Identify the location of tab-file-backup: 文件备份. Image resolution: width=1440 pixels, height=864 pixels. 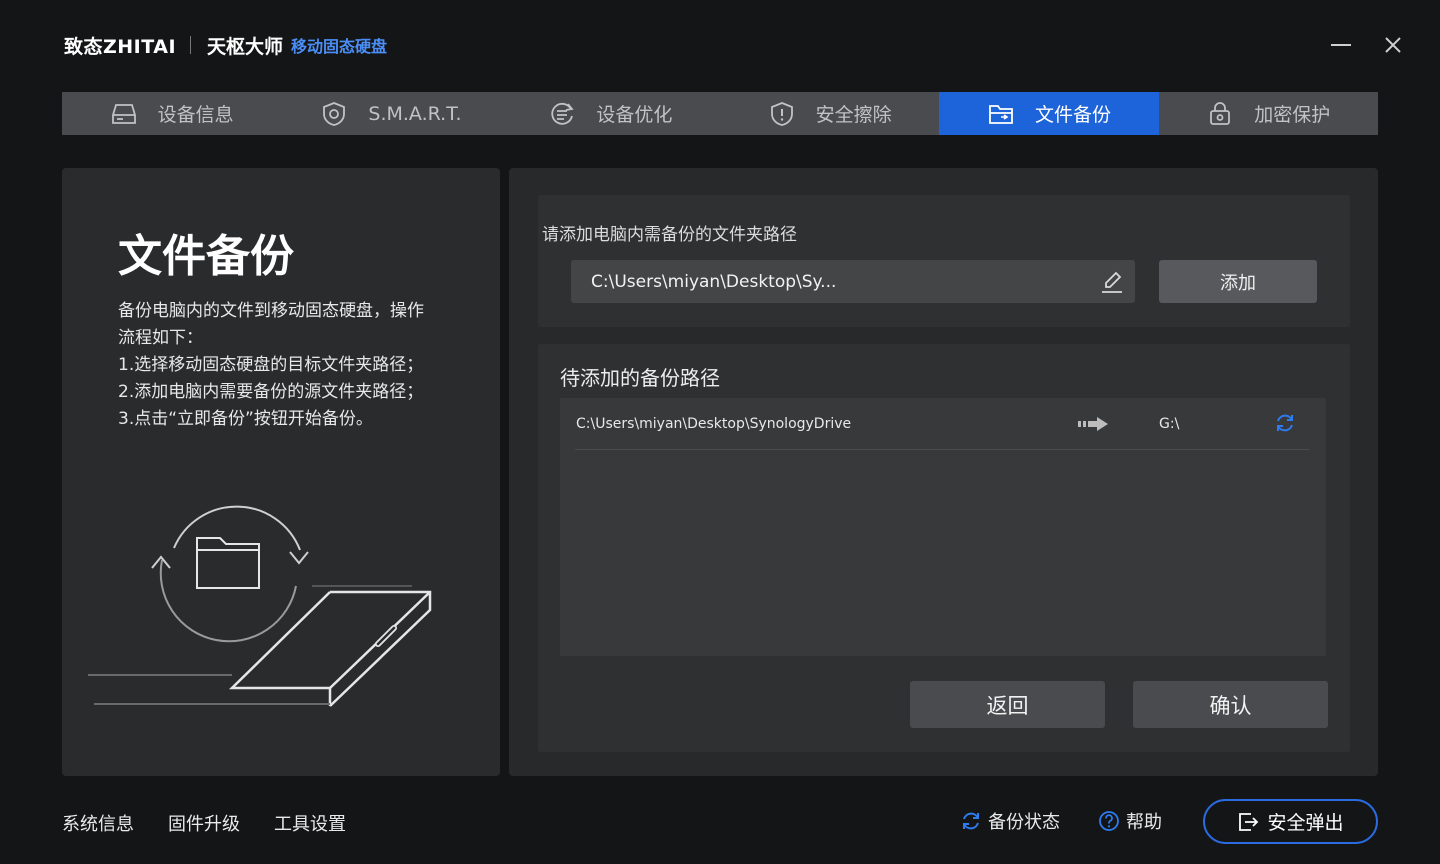
(1049, 113).